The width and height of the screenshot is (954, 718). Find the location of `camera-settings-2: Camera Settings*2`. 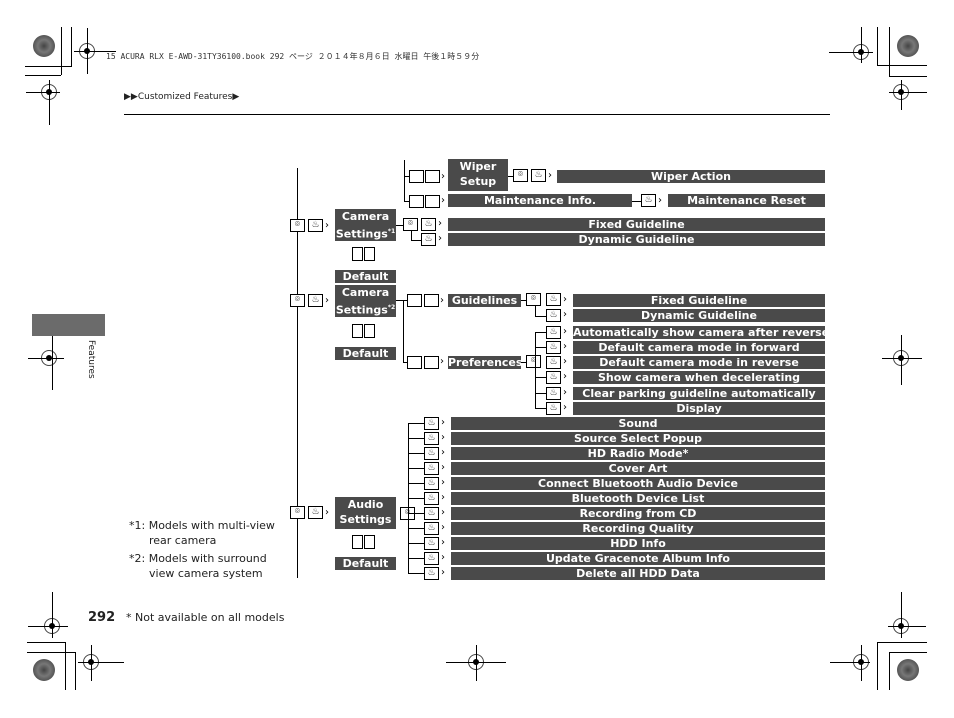

camera-settings-2: Camera Settings*2 is located at coordinates (365, 301).